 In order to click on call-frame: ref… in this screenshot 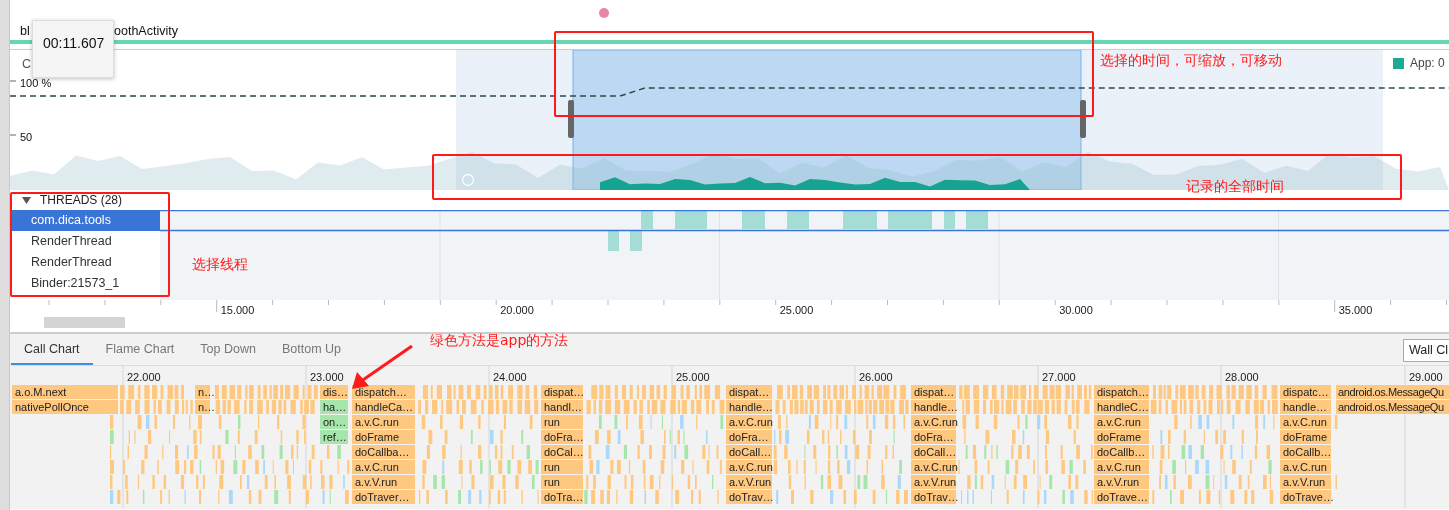, I will do `click(334, 437)`.